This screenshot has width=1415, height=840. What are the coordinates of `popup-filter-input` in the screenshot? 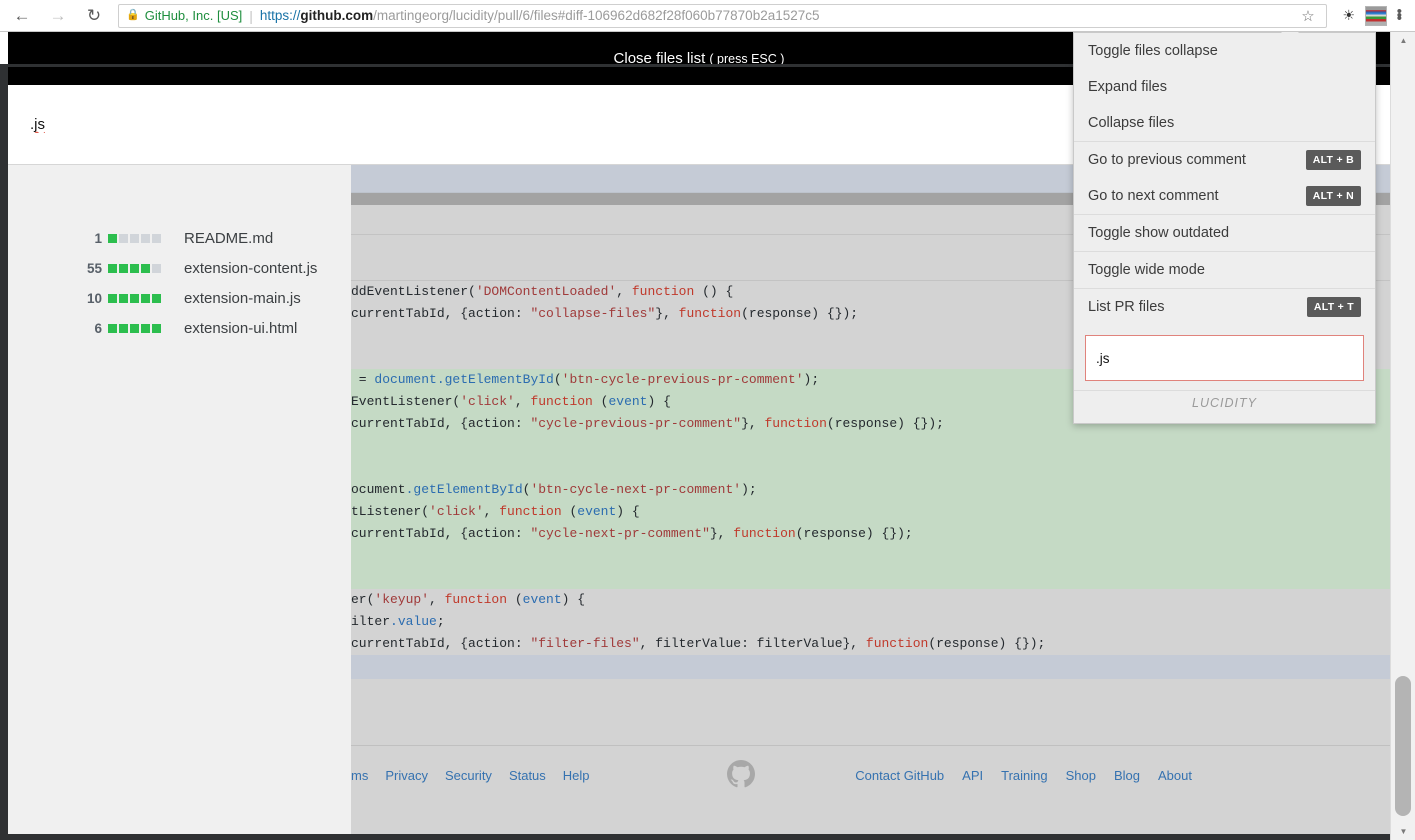 It's located at (1224, 358).